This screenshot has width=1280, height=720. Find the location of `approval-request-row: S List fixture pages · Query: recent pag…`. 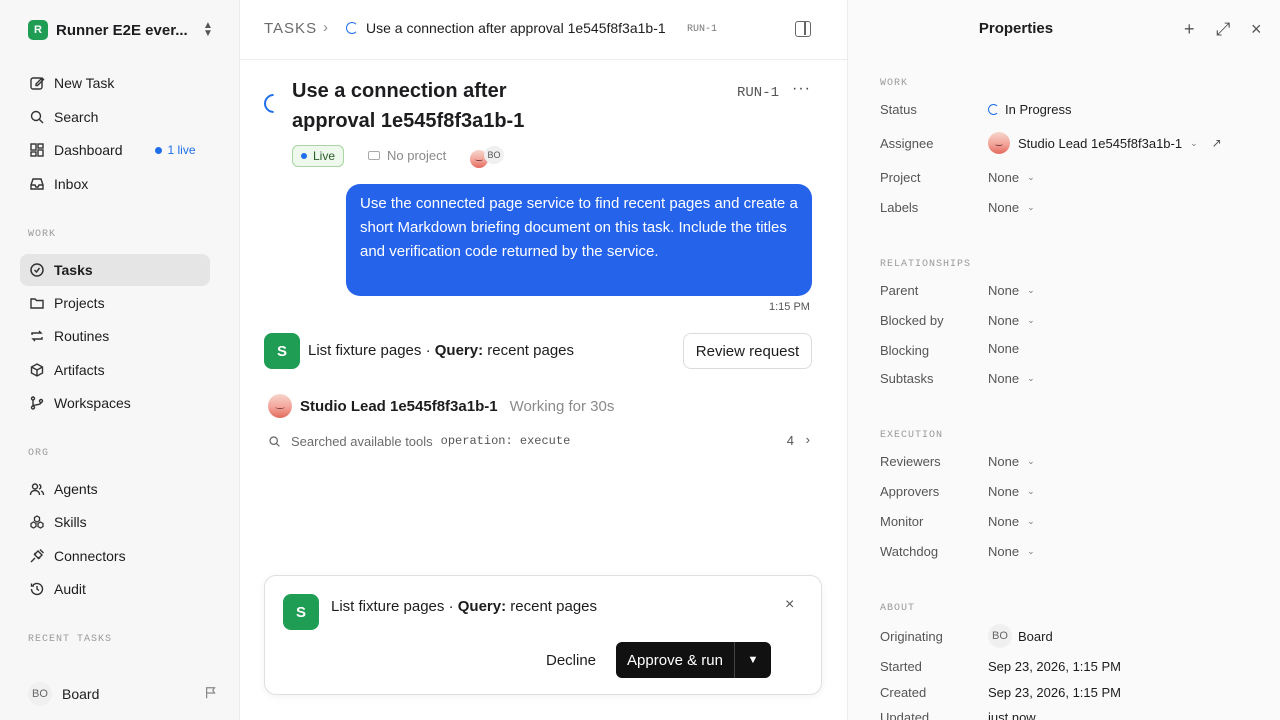

approval-request-row: S List fixture pages · Query: recent pag… is located at coordinates (538, 351).